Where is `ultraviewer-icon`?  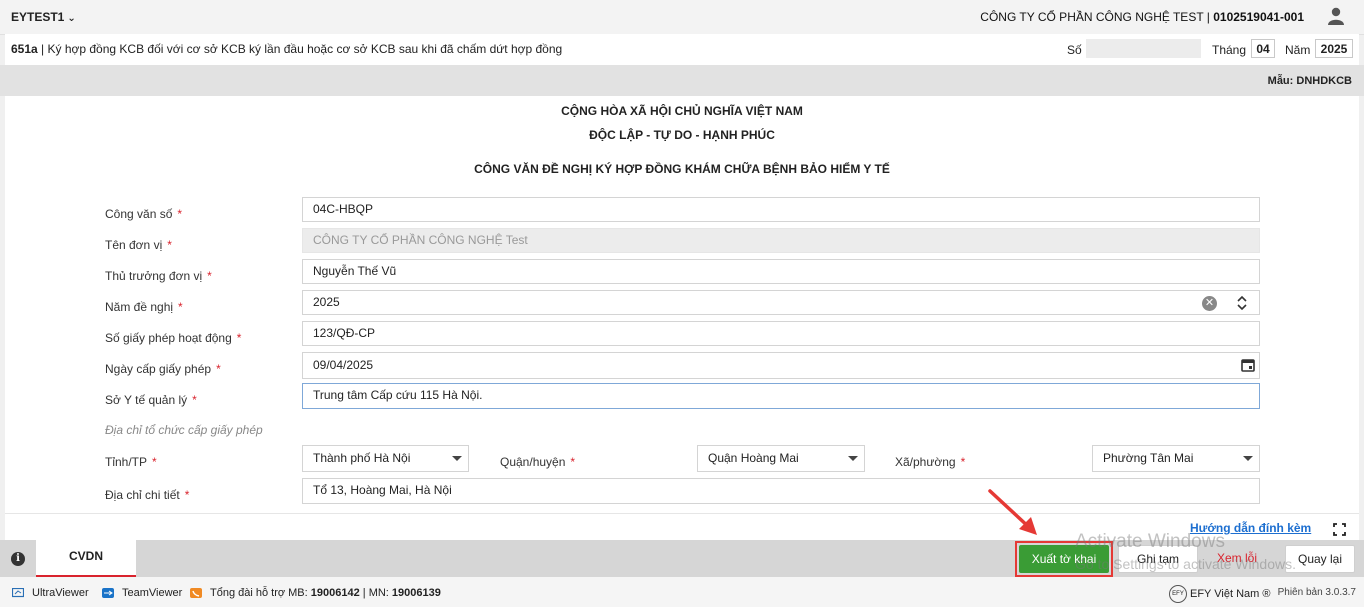
ultraviewer-icon is located at coordinates (18, 593).